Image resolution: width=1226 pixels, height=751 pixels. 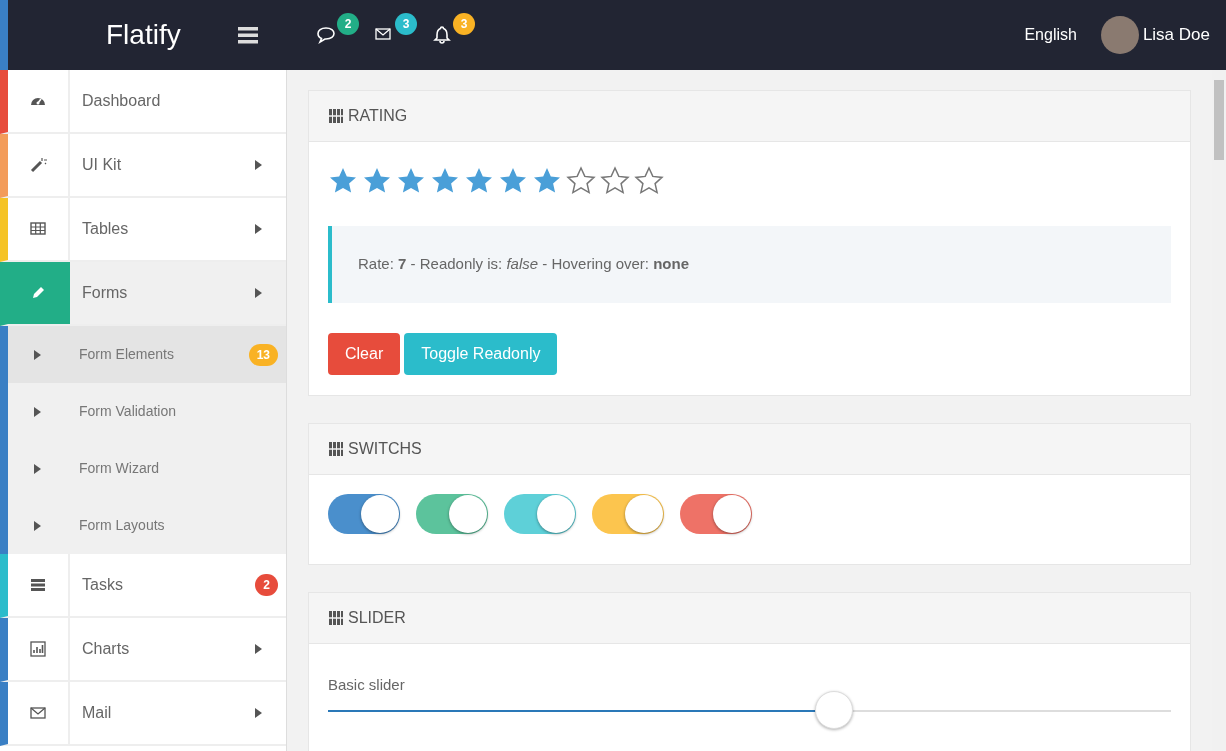 I want to click on submenu-item: Form Validation, so click(x=143, y=411).